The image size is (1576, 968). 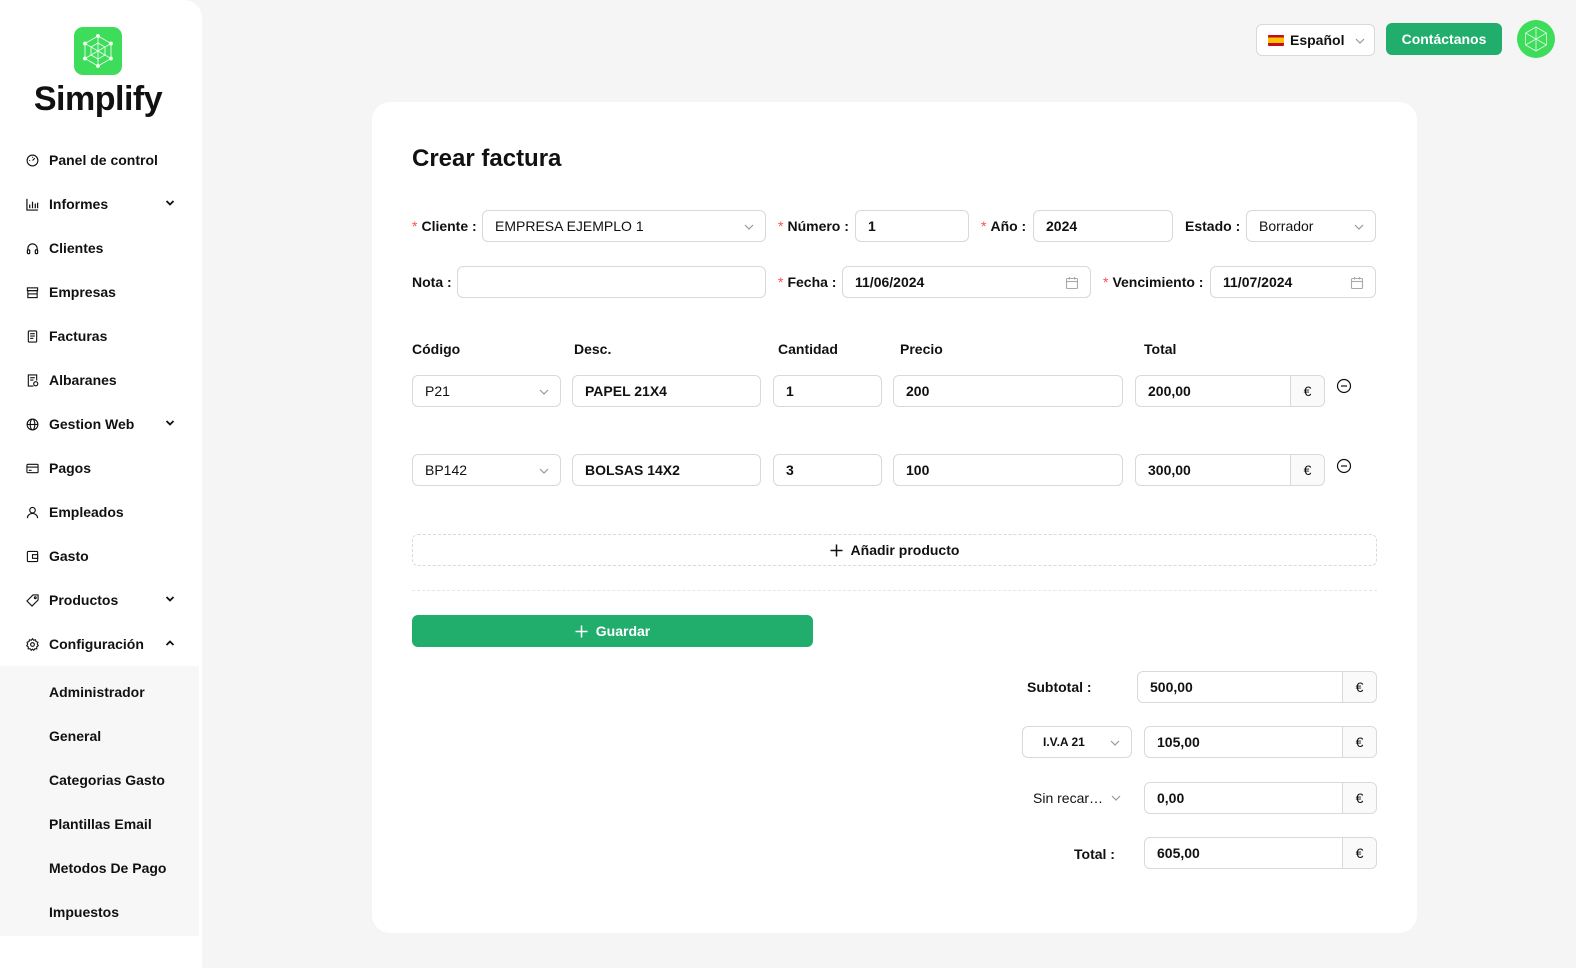 I want to click on codigo-select: BP142, so click(x=486, y=470).